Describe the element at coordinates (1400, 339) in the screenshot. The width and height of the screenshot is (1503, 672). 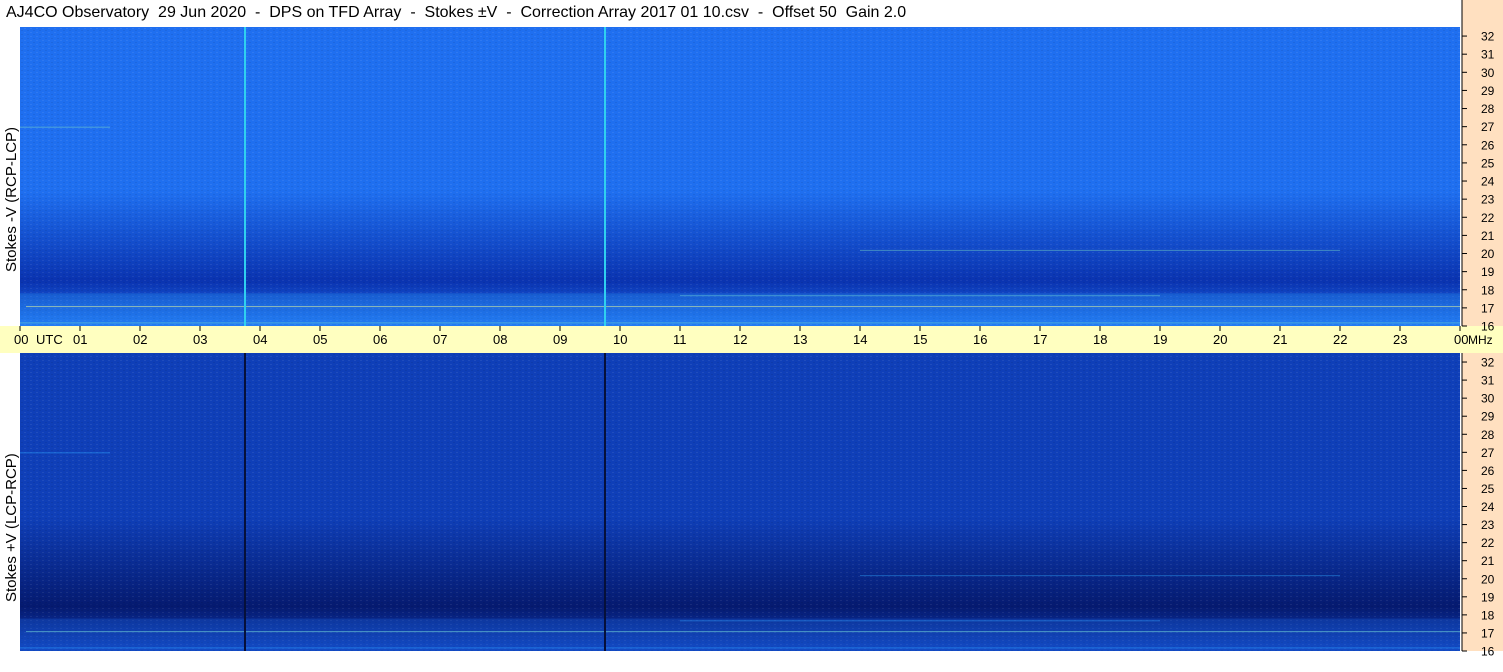
I see `x-tick-label: 23` at that location.